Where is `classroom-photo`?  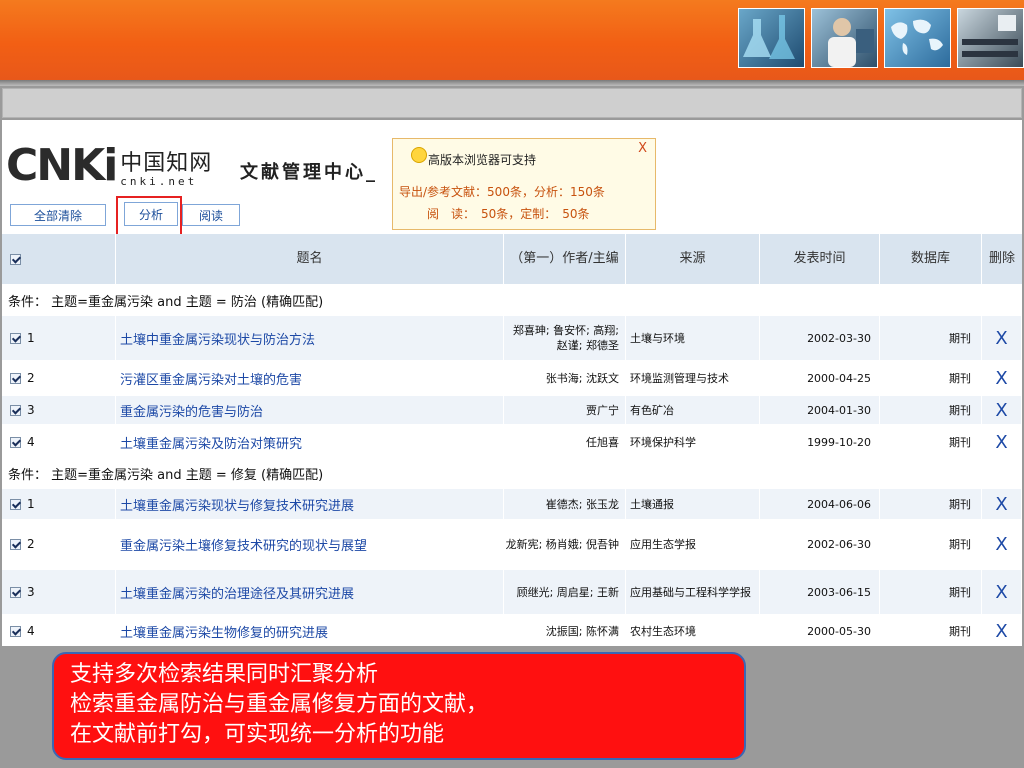
classroom-photo is located at coordinates (990, 38).